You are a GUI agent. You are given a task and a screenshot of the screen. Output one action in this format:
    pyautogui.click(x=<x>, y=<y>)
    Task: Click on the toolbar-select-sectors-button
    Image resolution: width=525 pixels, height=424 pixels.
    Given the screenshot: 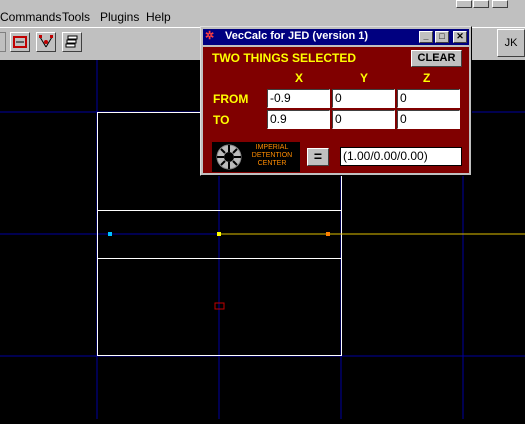 What is the action you would take?
    pyautogui.click(x=20, y=42)
    